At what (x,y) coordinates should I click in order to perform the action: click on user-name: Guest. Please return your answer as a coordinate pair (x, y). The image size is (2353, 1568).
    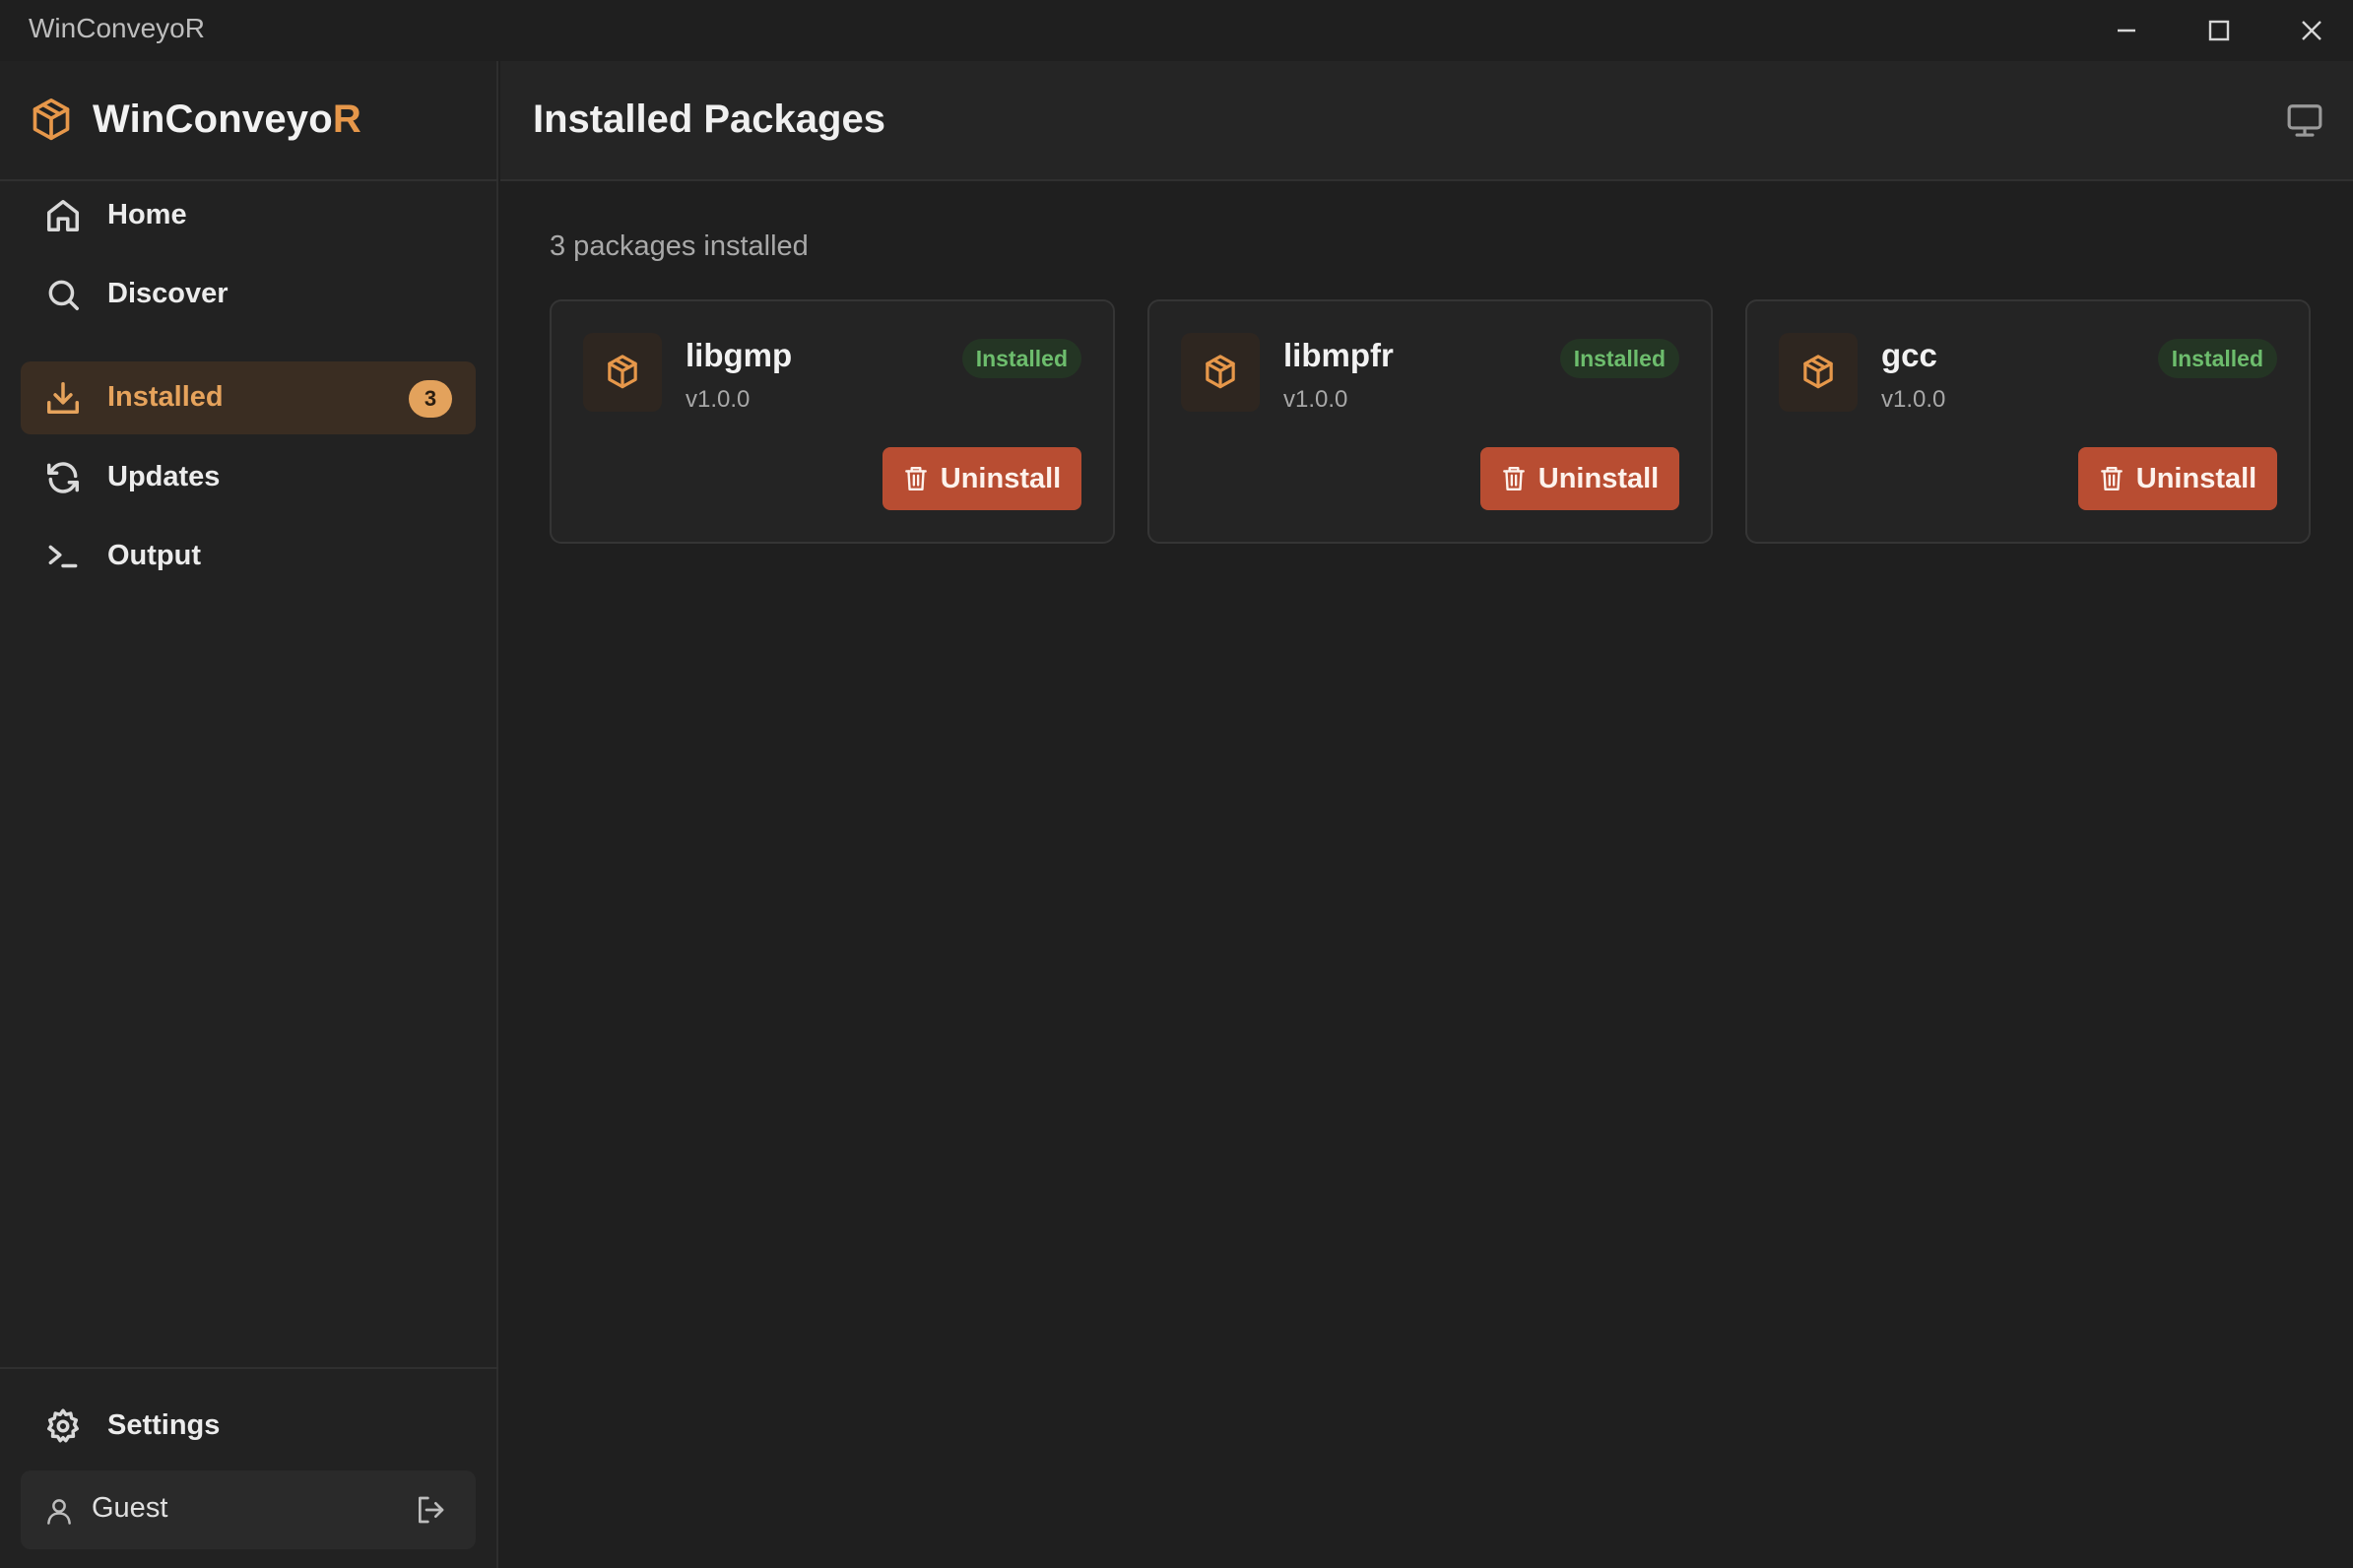
    Looking at the image, I should click on (130, 1508).